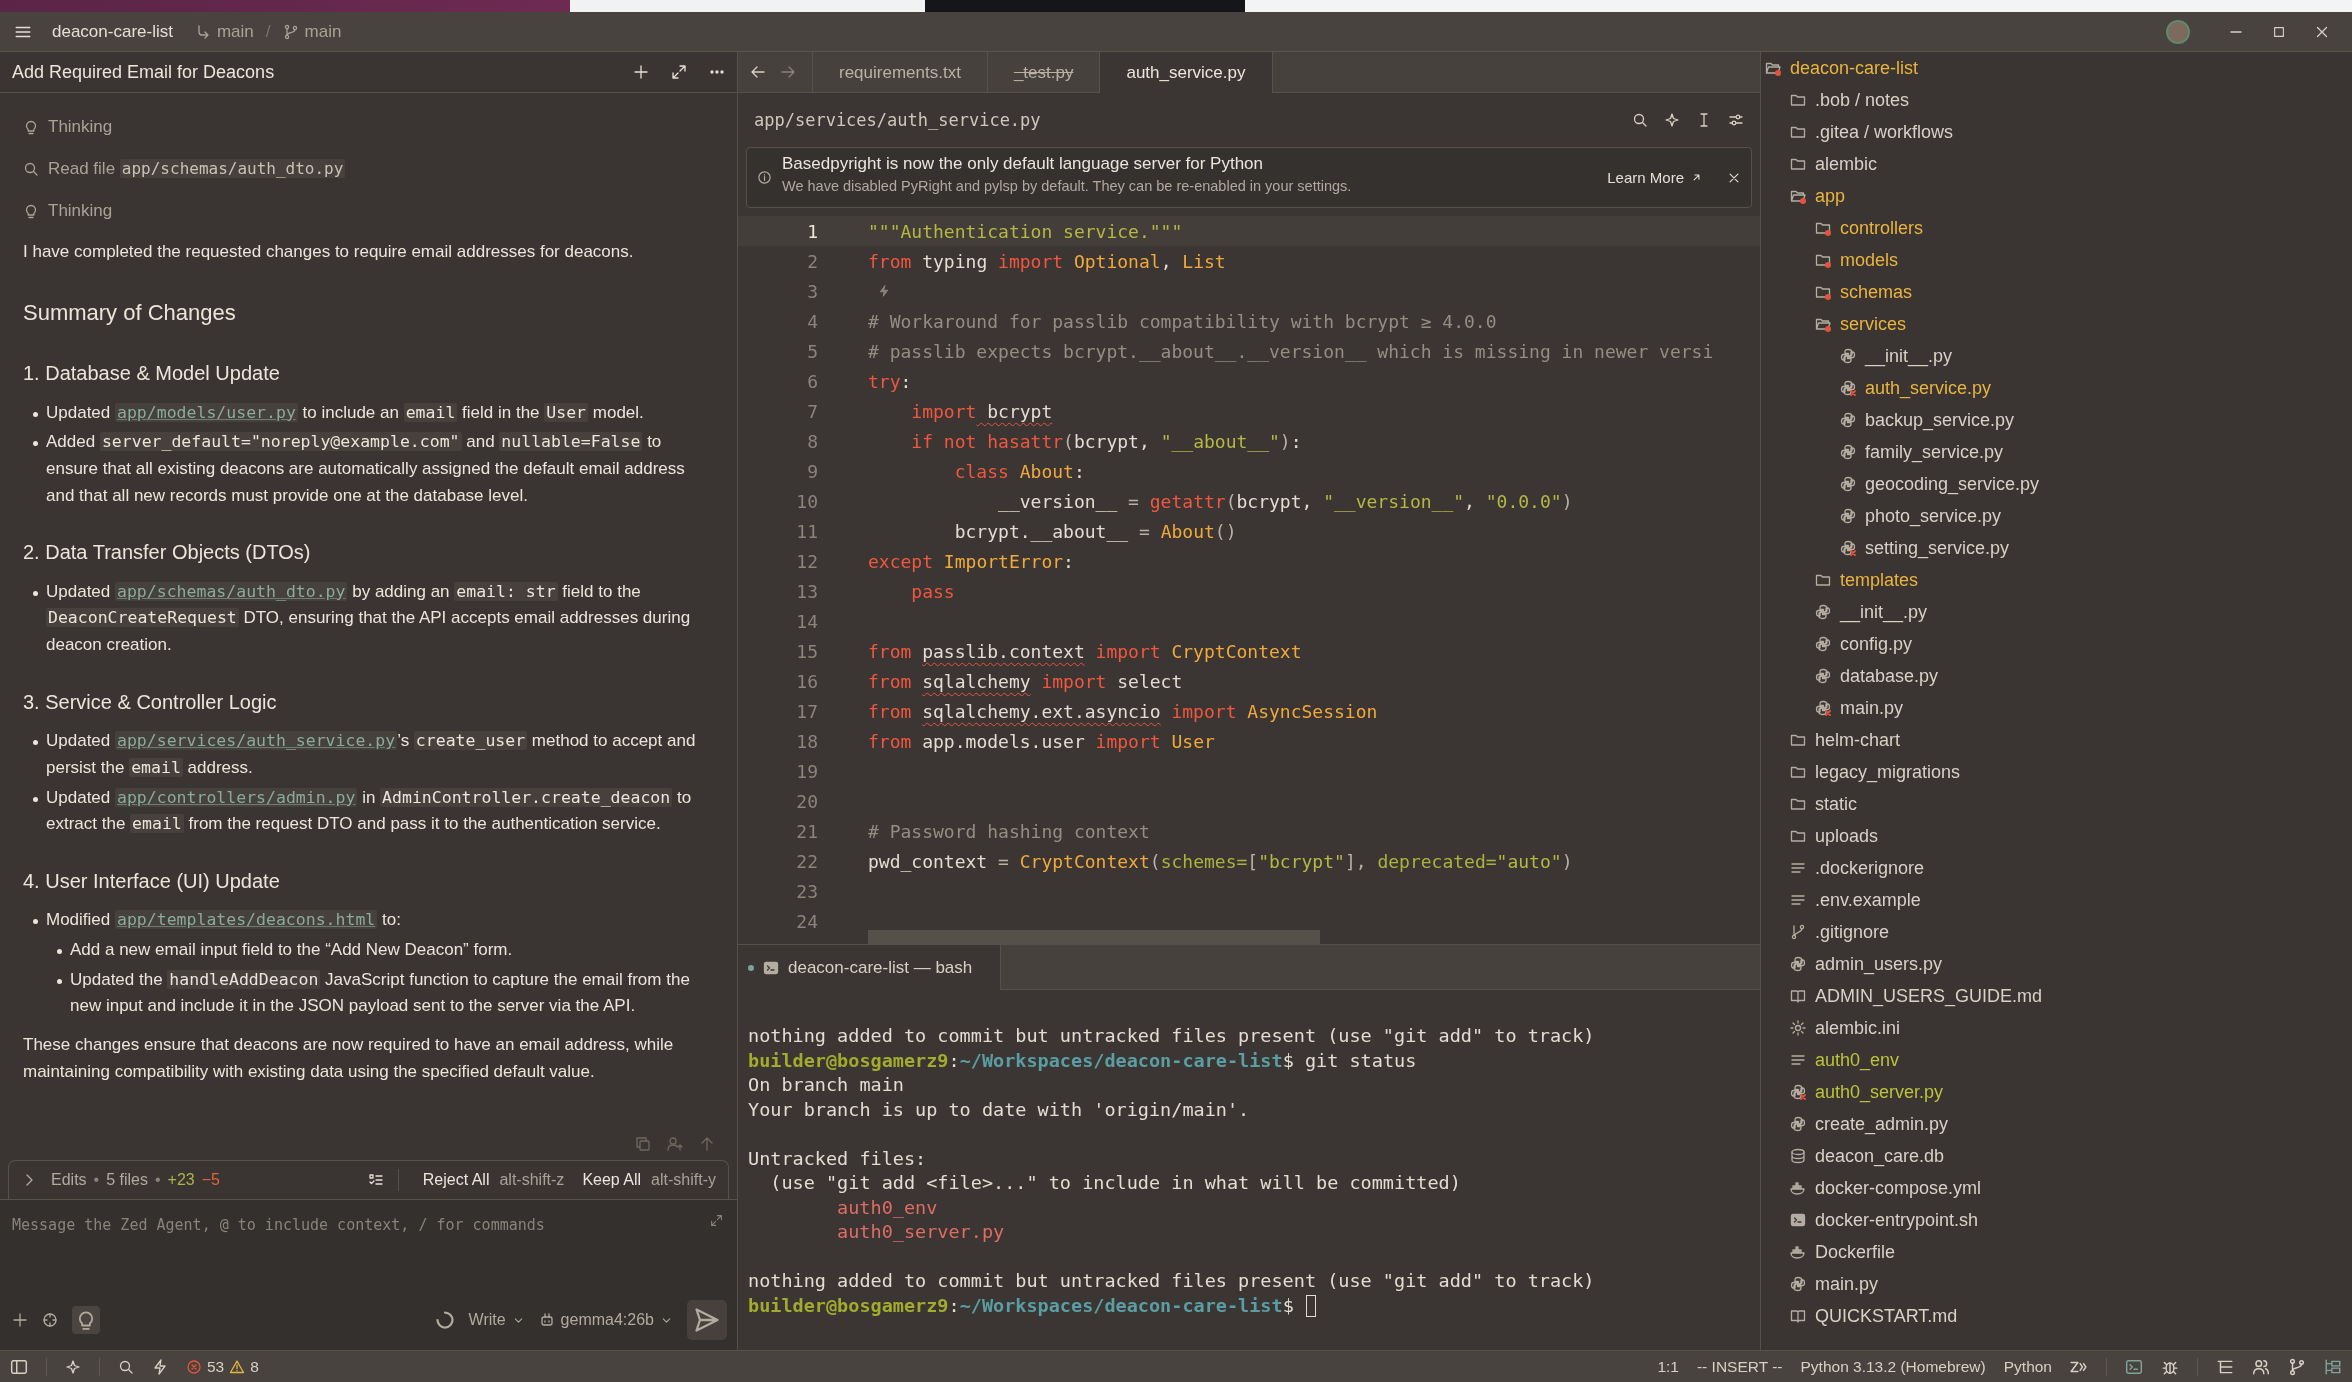 The width and height of the screenshot is (2352, 1382). What do you see at coordinates (1857, 1060) in the screenshot?
I see `file-name: auth0_env` at bounding box center [1857, 1060].